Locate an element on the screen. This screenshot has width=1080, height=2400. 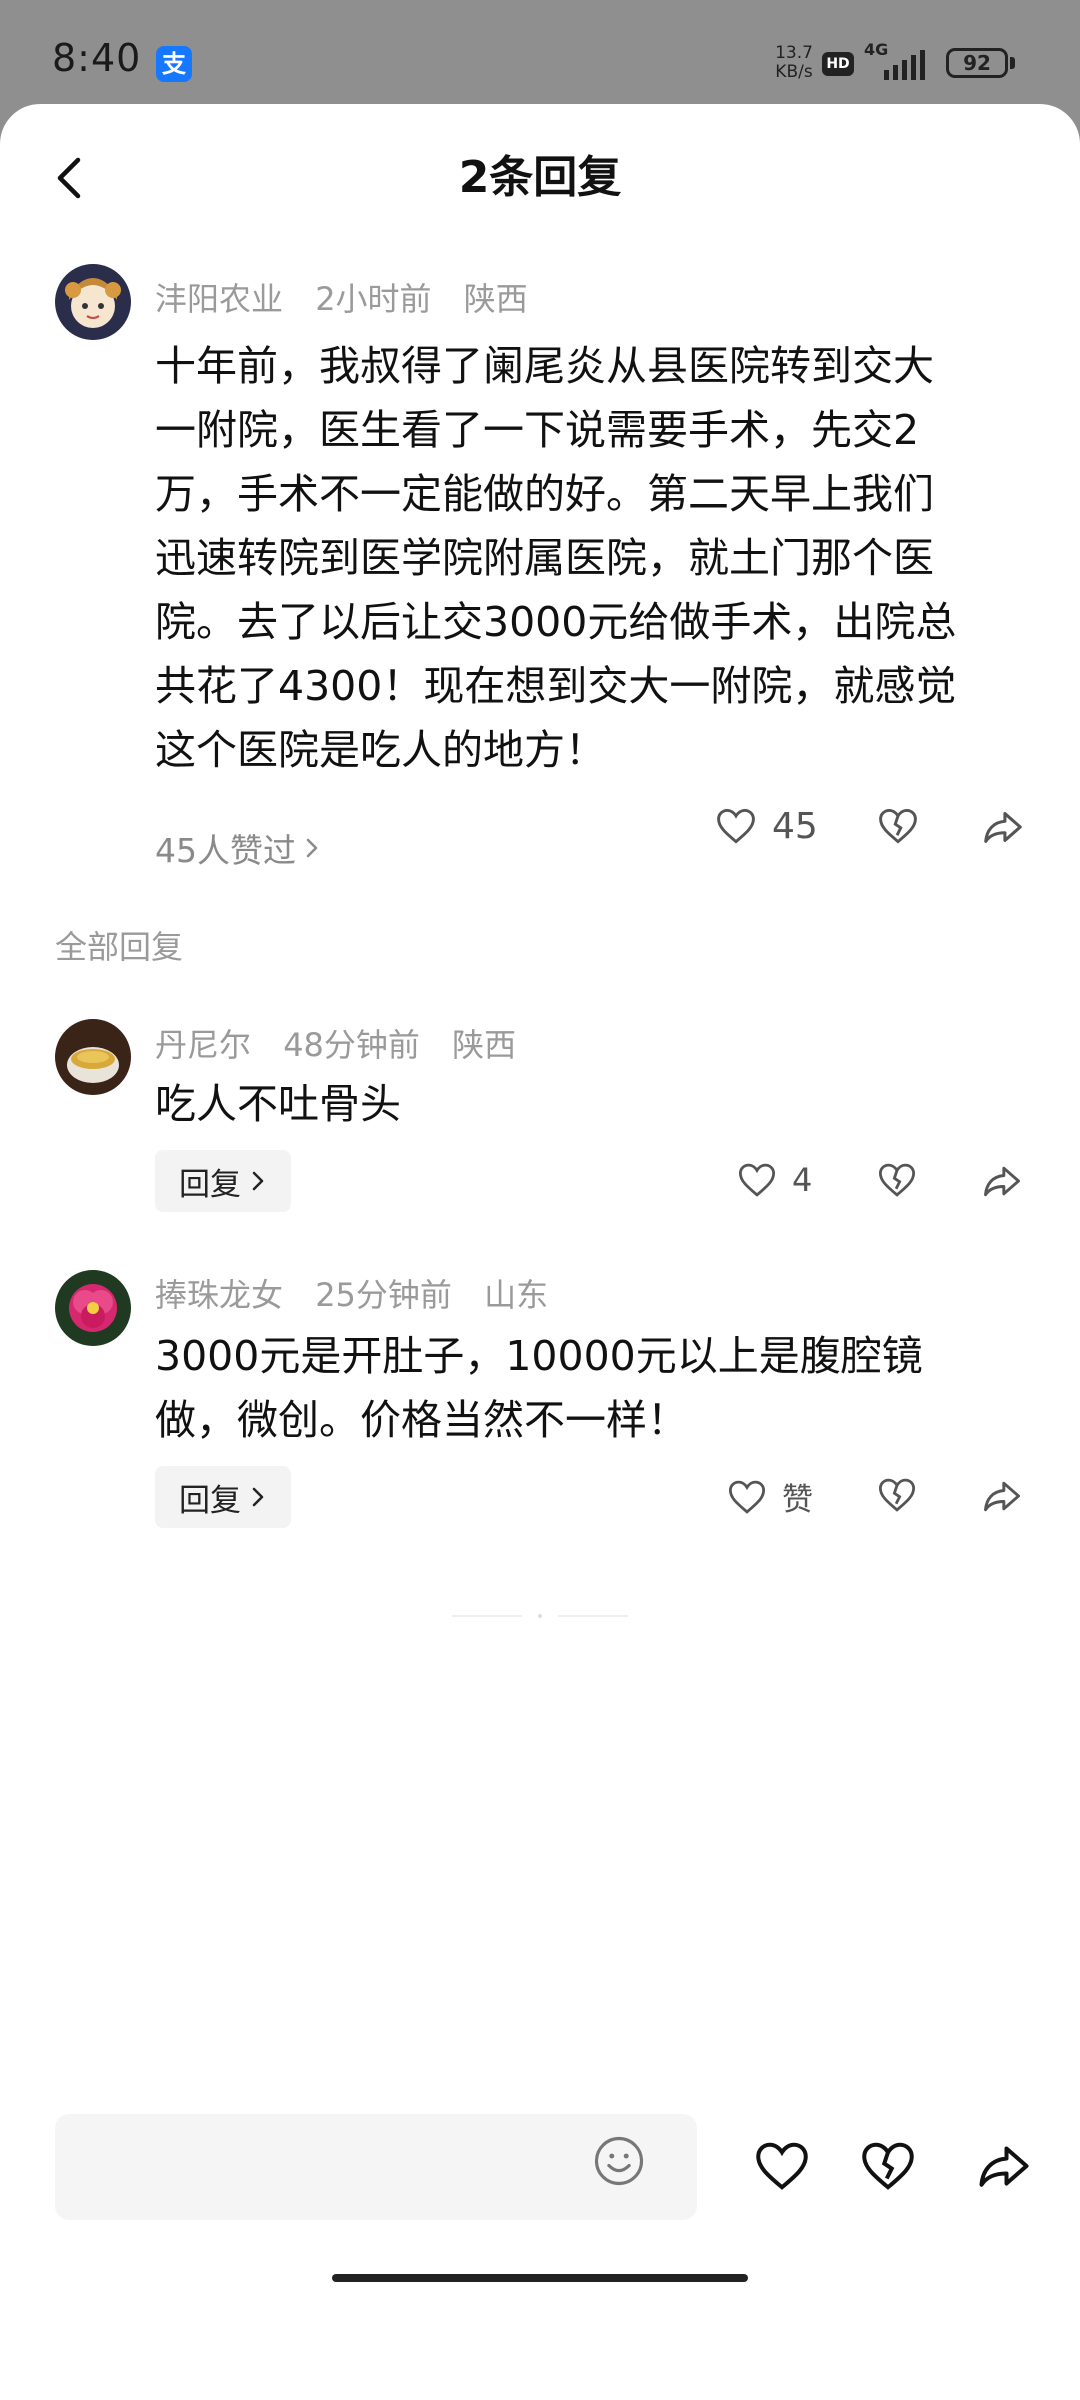
all-replies-label: 全部回复 is located at coordinates (119, 947).